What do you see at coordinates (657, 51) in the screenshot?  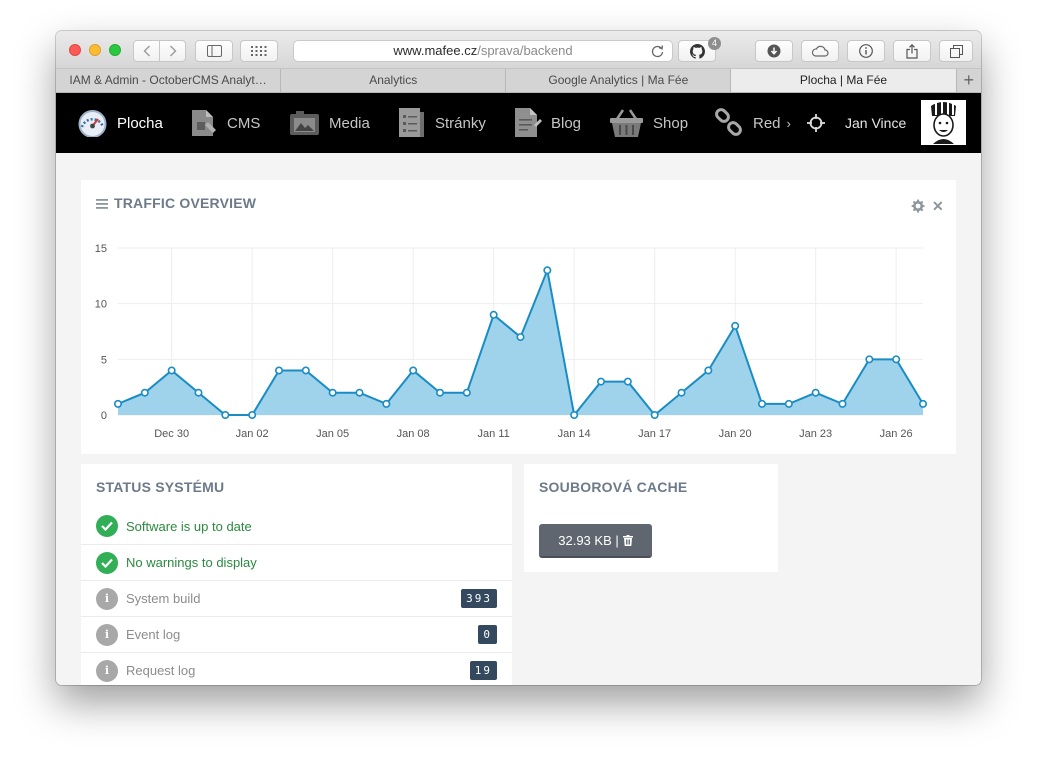 I see `reload-icon` at bounding box center [657, 51].